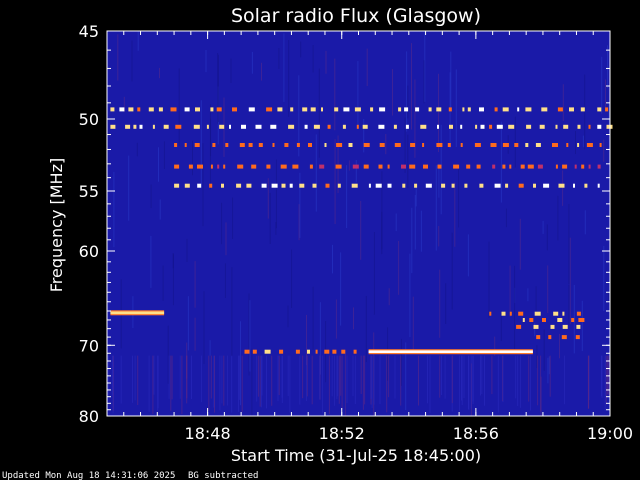  What do you see at coordinates (89, 251) in the screenshot?
I see `y-tick-label: 60` at bounding box center [89, 251].